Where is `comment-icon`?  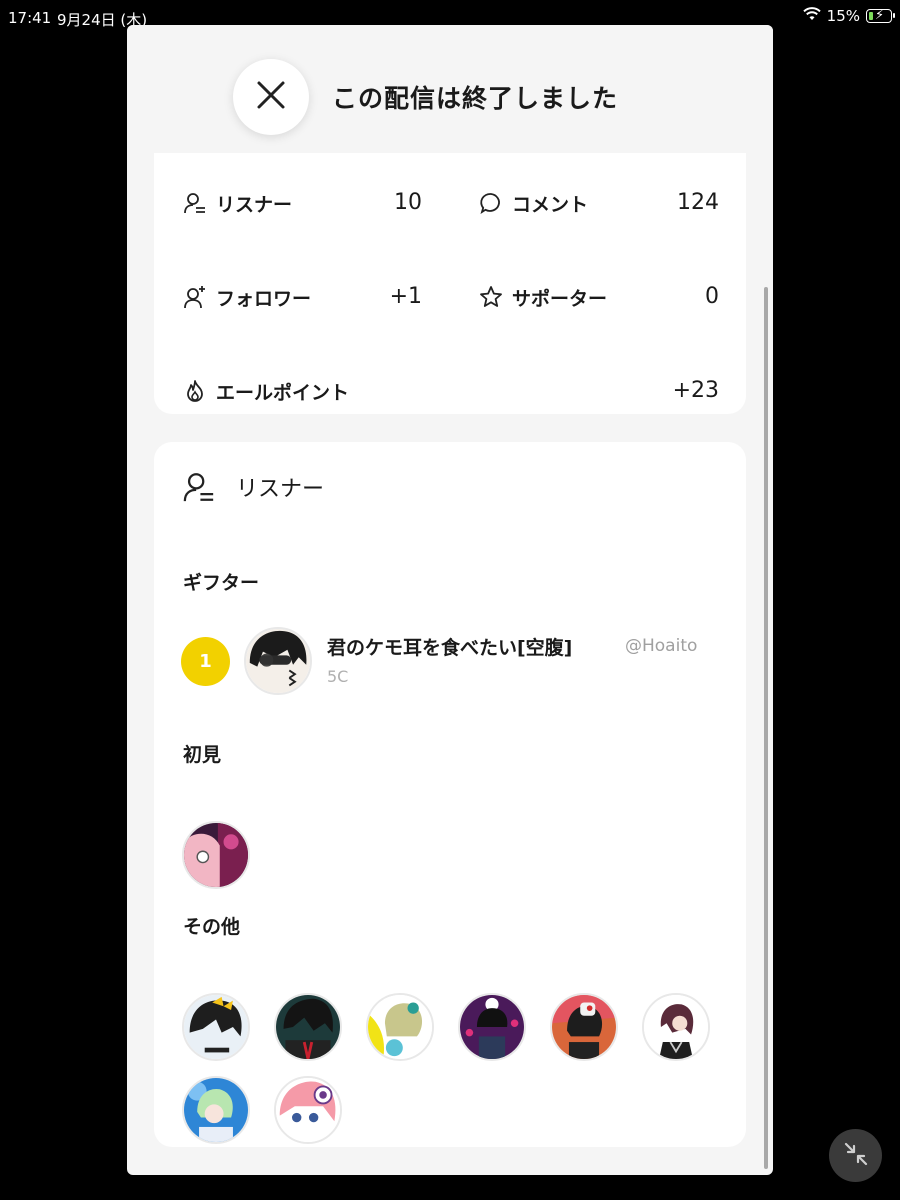
comment-icon is located at coordinates (491, 203).